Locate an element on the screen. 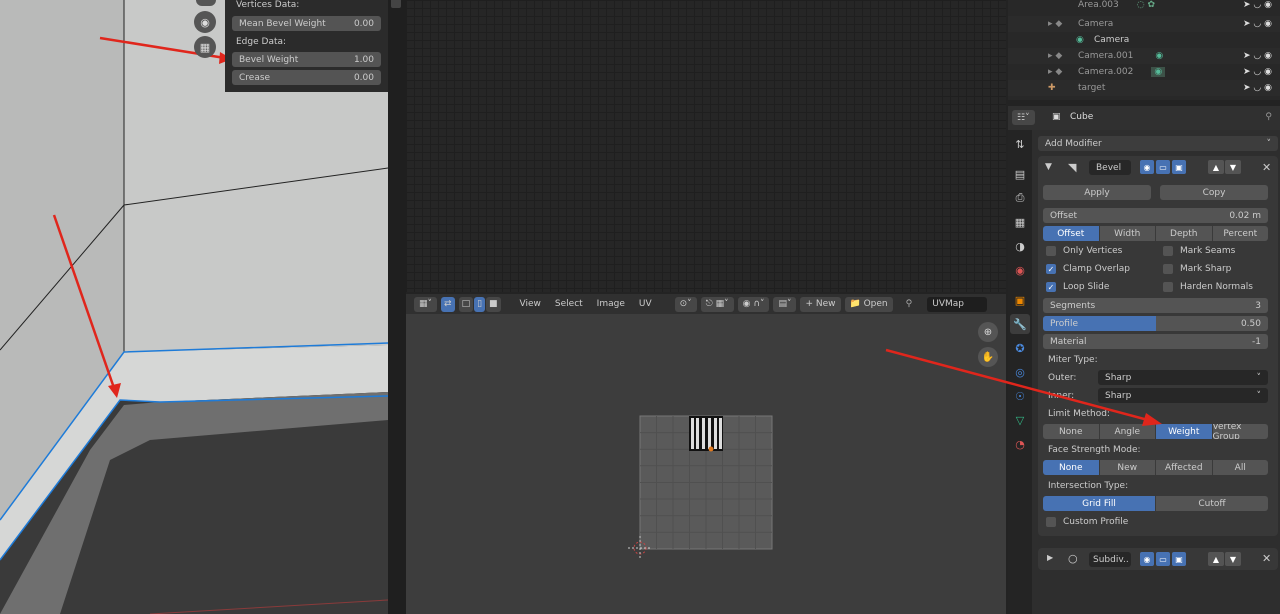  custom-profile-checkbox: Custom Profile is located at coordinates (1087, 522).